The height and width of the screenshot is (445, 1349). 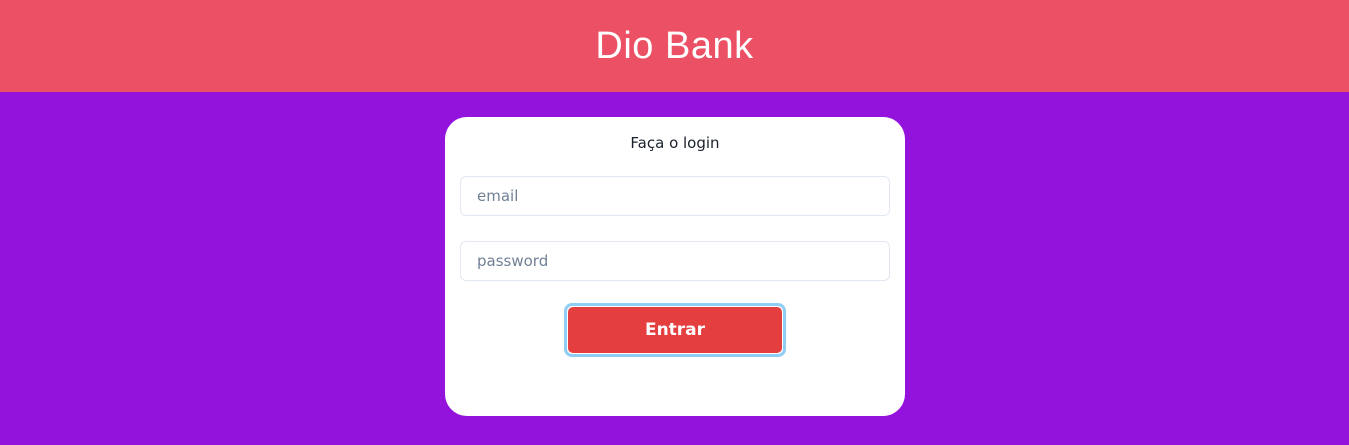 I want to click on login-submit-button: Entrar, so click(x=675, y=330).